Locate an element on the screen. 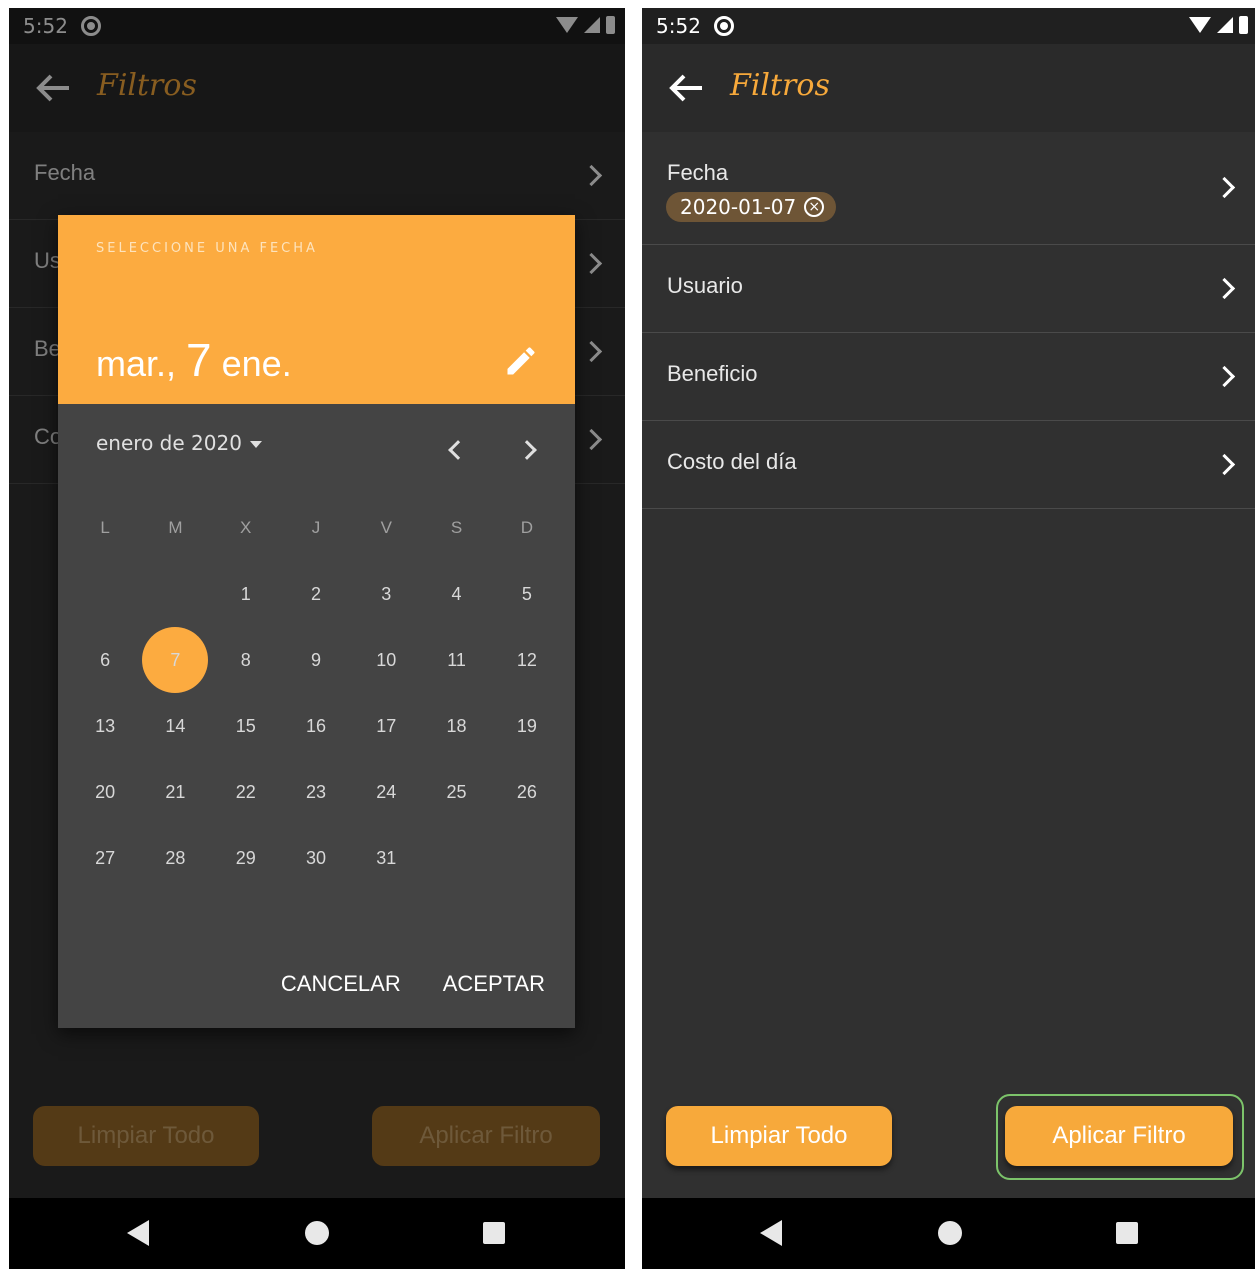  close-circle-icon: × is located at coordinates (814, 207).